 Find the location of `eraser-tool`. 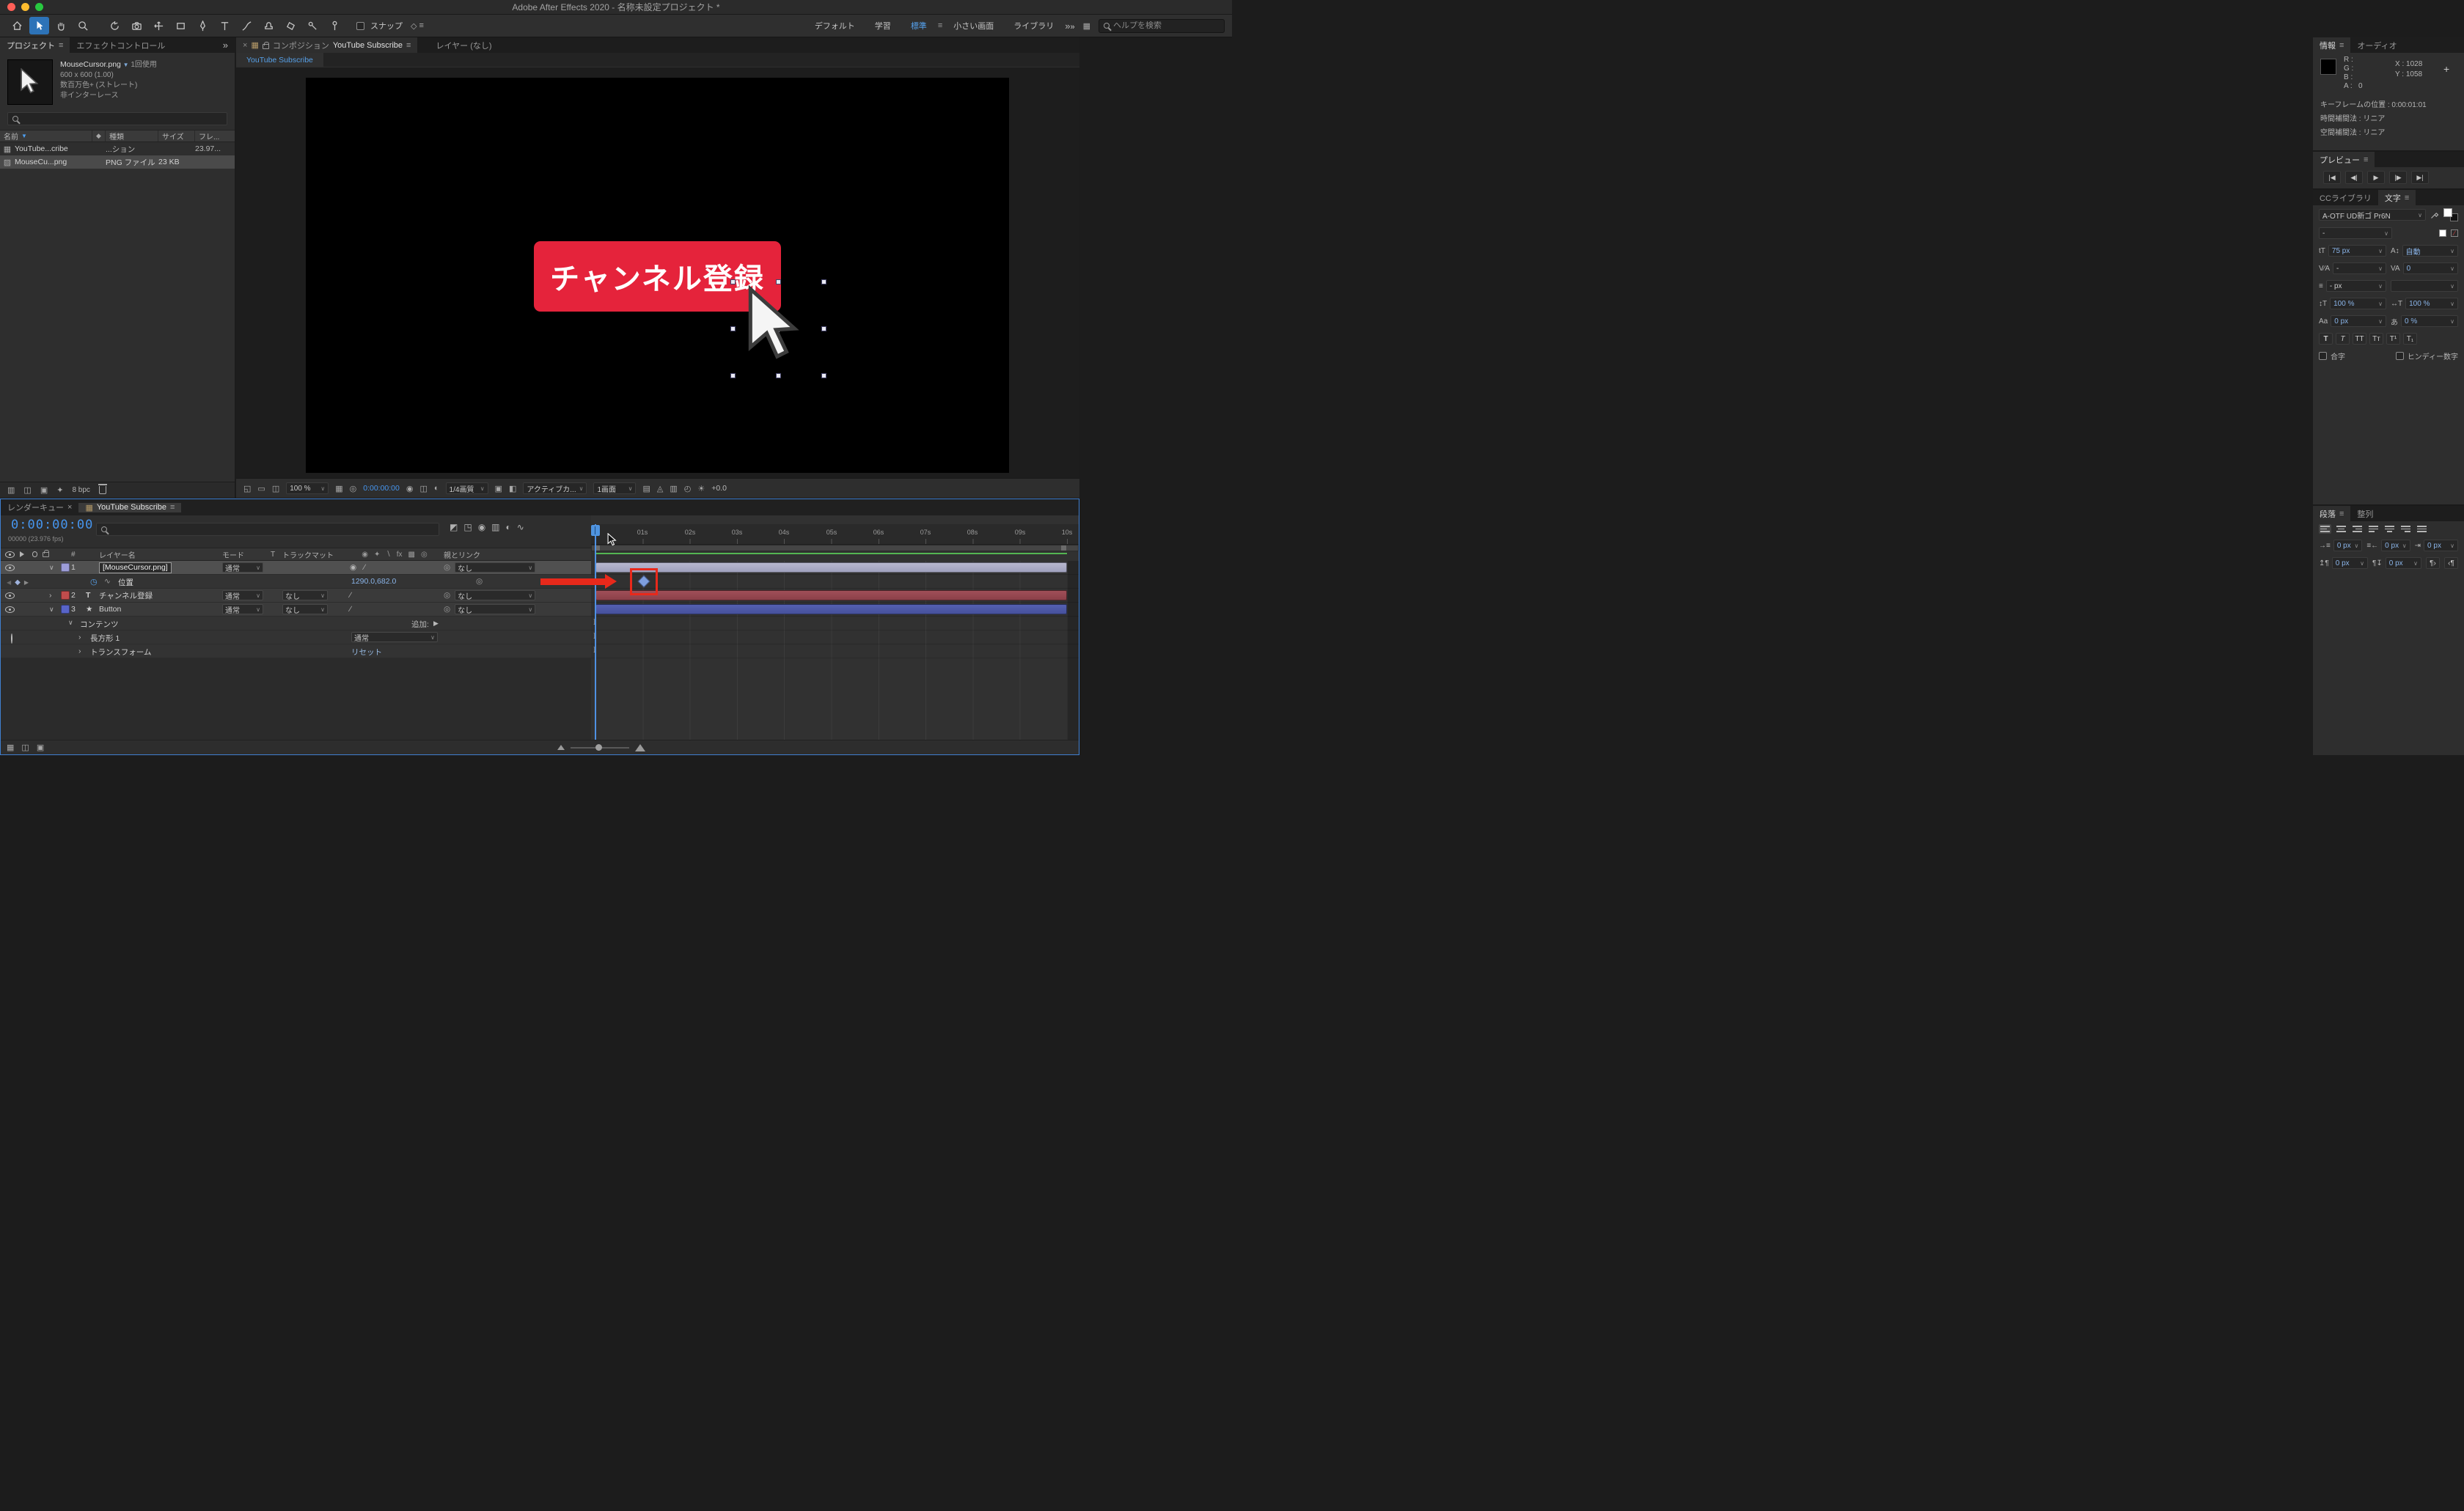

eraser-tool is located at coordinates (291, 25).